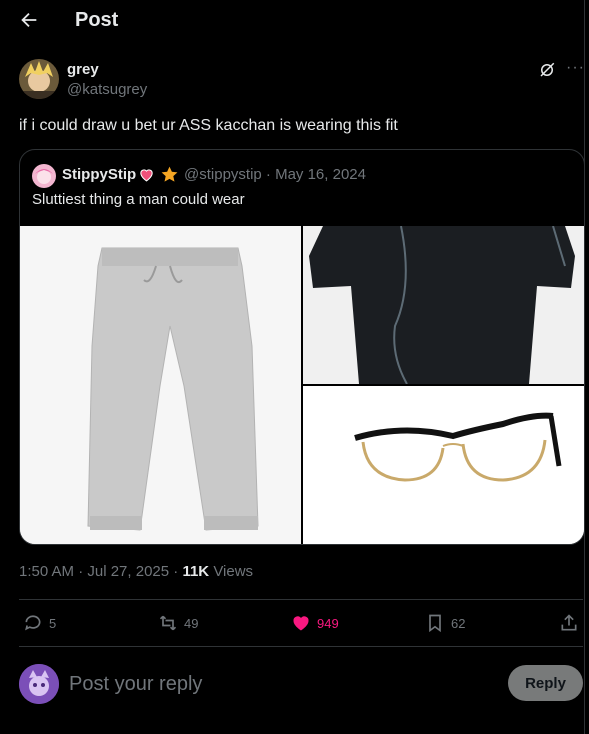 The image size is (589, 734). What do you see at coordinates (138, 199) in the screenshot?
I see `quote-text: Sluttiest thing a man could wear` at bounding box center [138, 199].